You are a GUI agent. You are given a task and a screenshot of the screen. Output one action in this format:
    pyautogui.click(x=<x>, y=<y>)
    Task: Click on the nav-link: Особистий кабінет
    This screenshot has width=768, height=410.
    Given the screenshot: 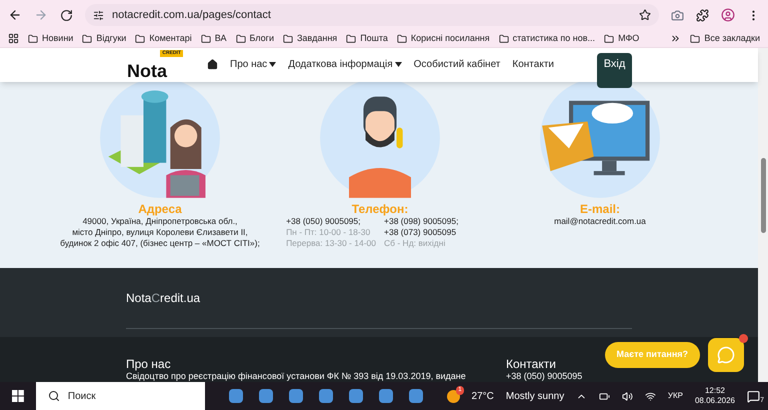 What is the action you would take?
    pyautogui.click(x=457, y=64)
    